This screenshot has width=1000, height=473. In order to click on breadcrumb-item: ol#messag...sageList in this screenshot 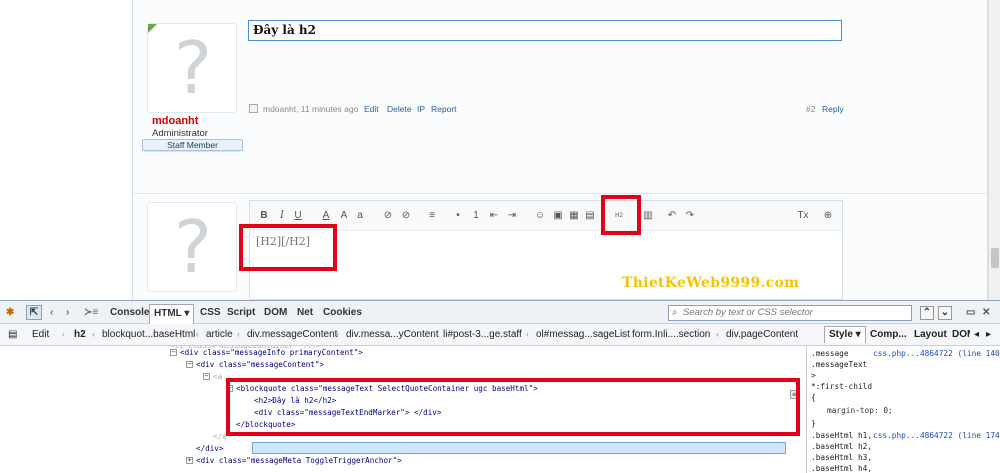, I will do `click(583, 335)`.